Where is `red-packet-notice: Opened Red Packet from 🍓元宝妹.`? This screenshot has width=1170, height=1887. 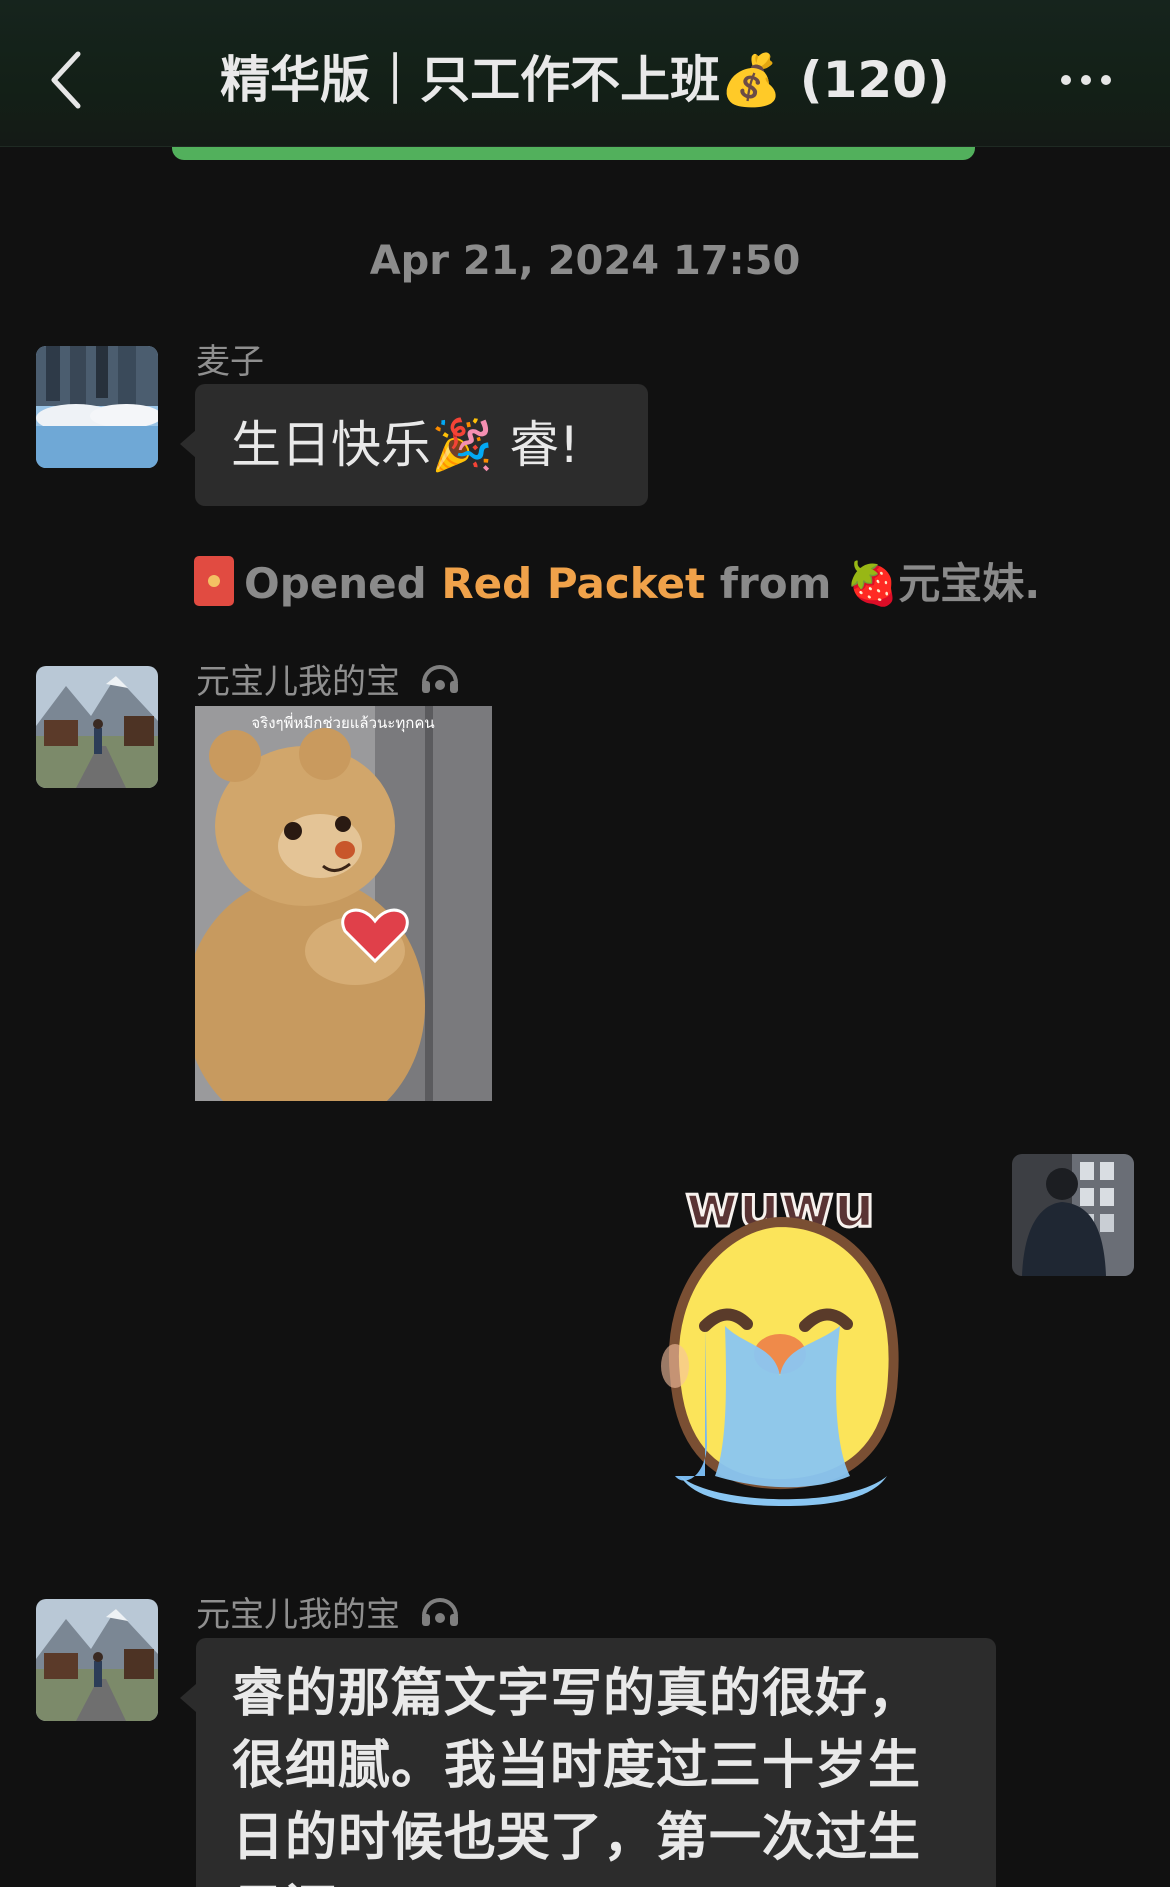
red-packet-notice: Opened Red Packet from 🍓元宝妹. is located at coordinates (617, 580).